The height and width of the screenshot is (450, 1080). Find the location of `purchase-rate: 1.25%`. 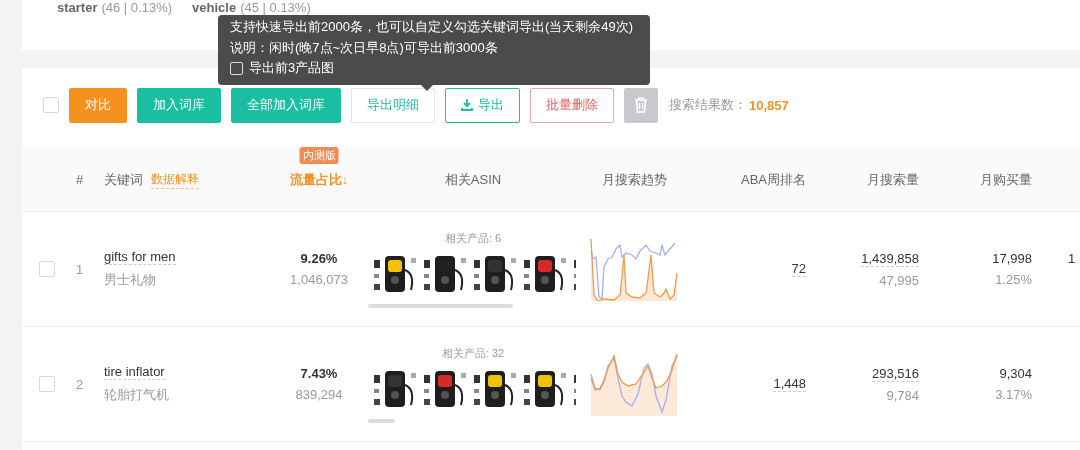

purchase-rate: 1.25% is located at coordinates (1013, 279).